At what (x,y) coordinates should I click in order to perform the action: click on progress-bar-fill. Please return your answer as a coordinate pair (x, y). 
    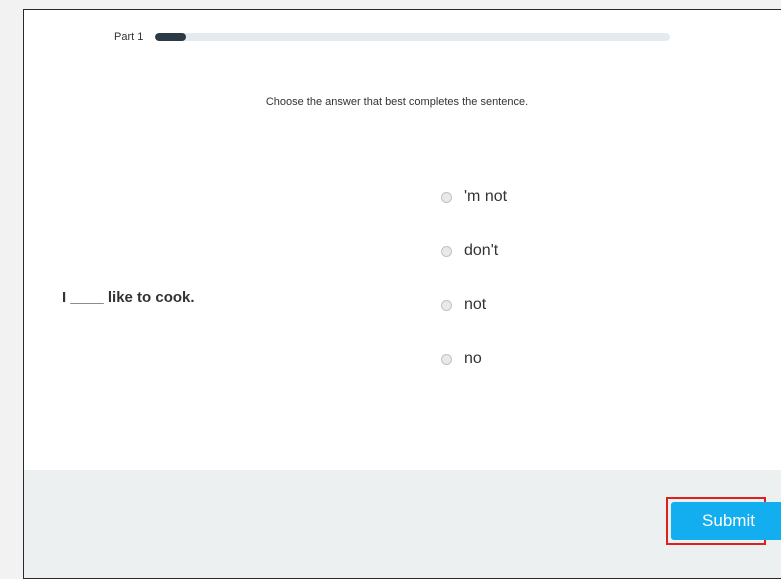
    Looking at the image, I should click on (171, 37).